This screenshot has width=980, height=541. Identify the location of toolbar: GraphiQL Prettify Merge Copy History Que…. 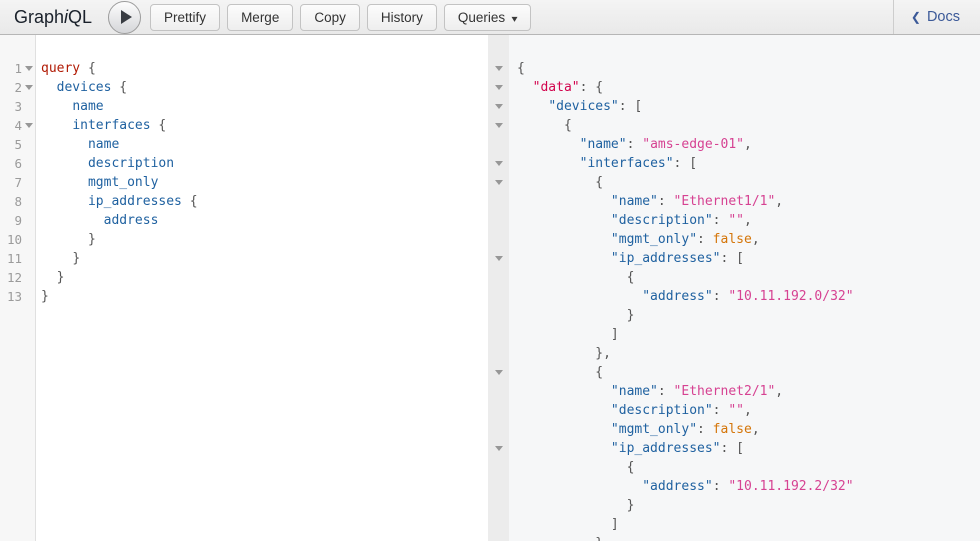
(490, 17).